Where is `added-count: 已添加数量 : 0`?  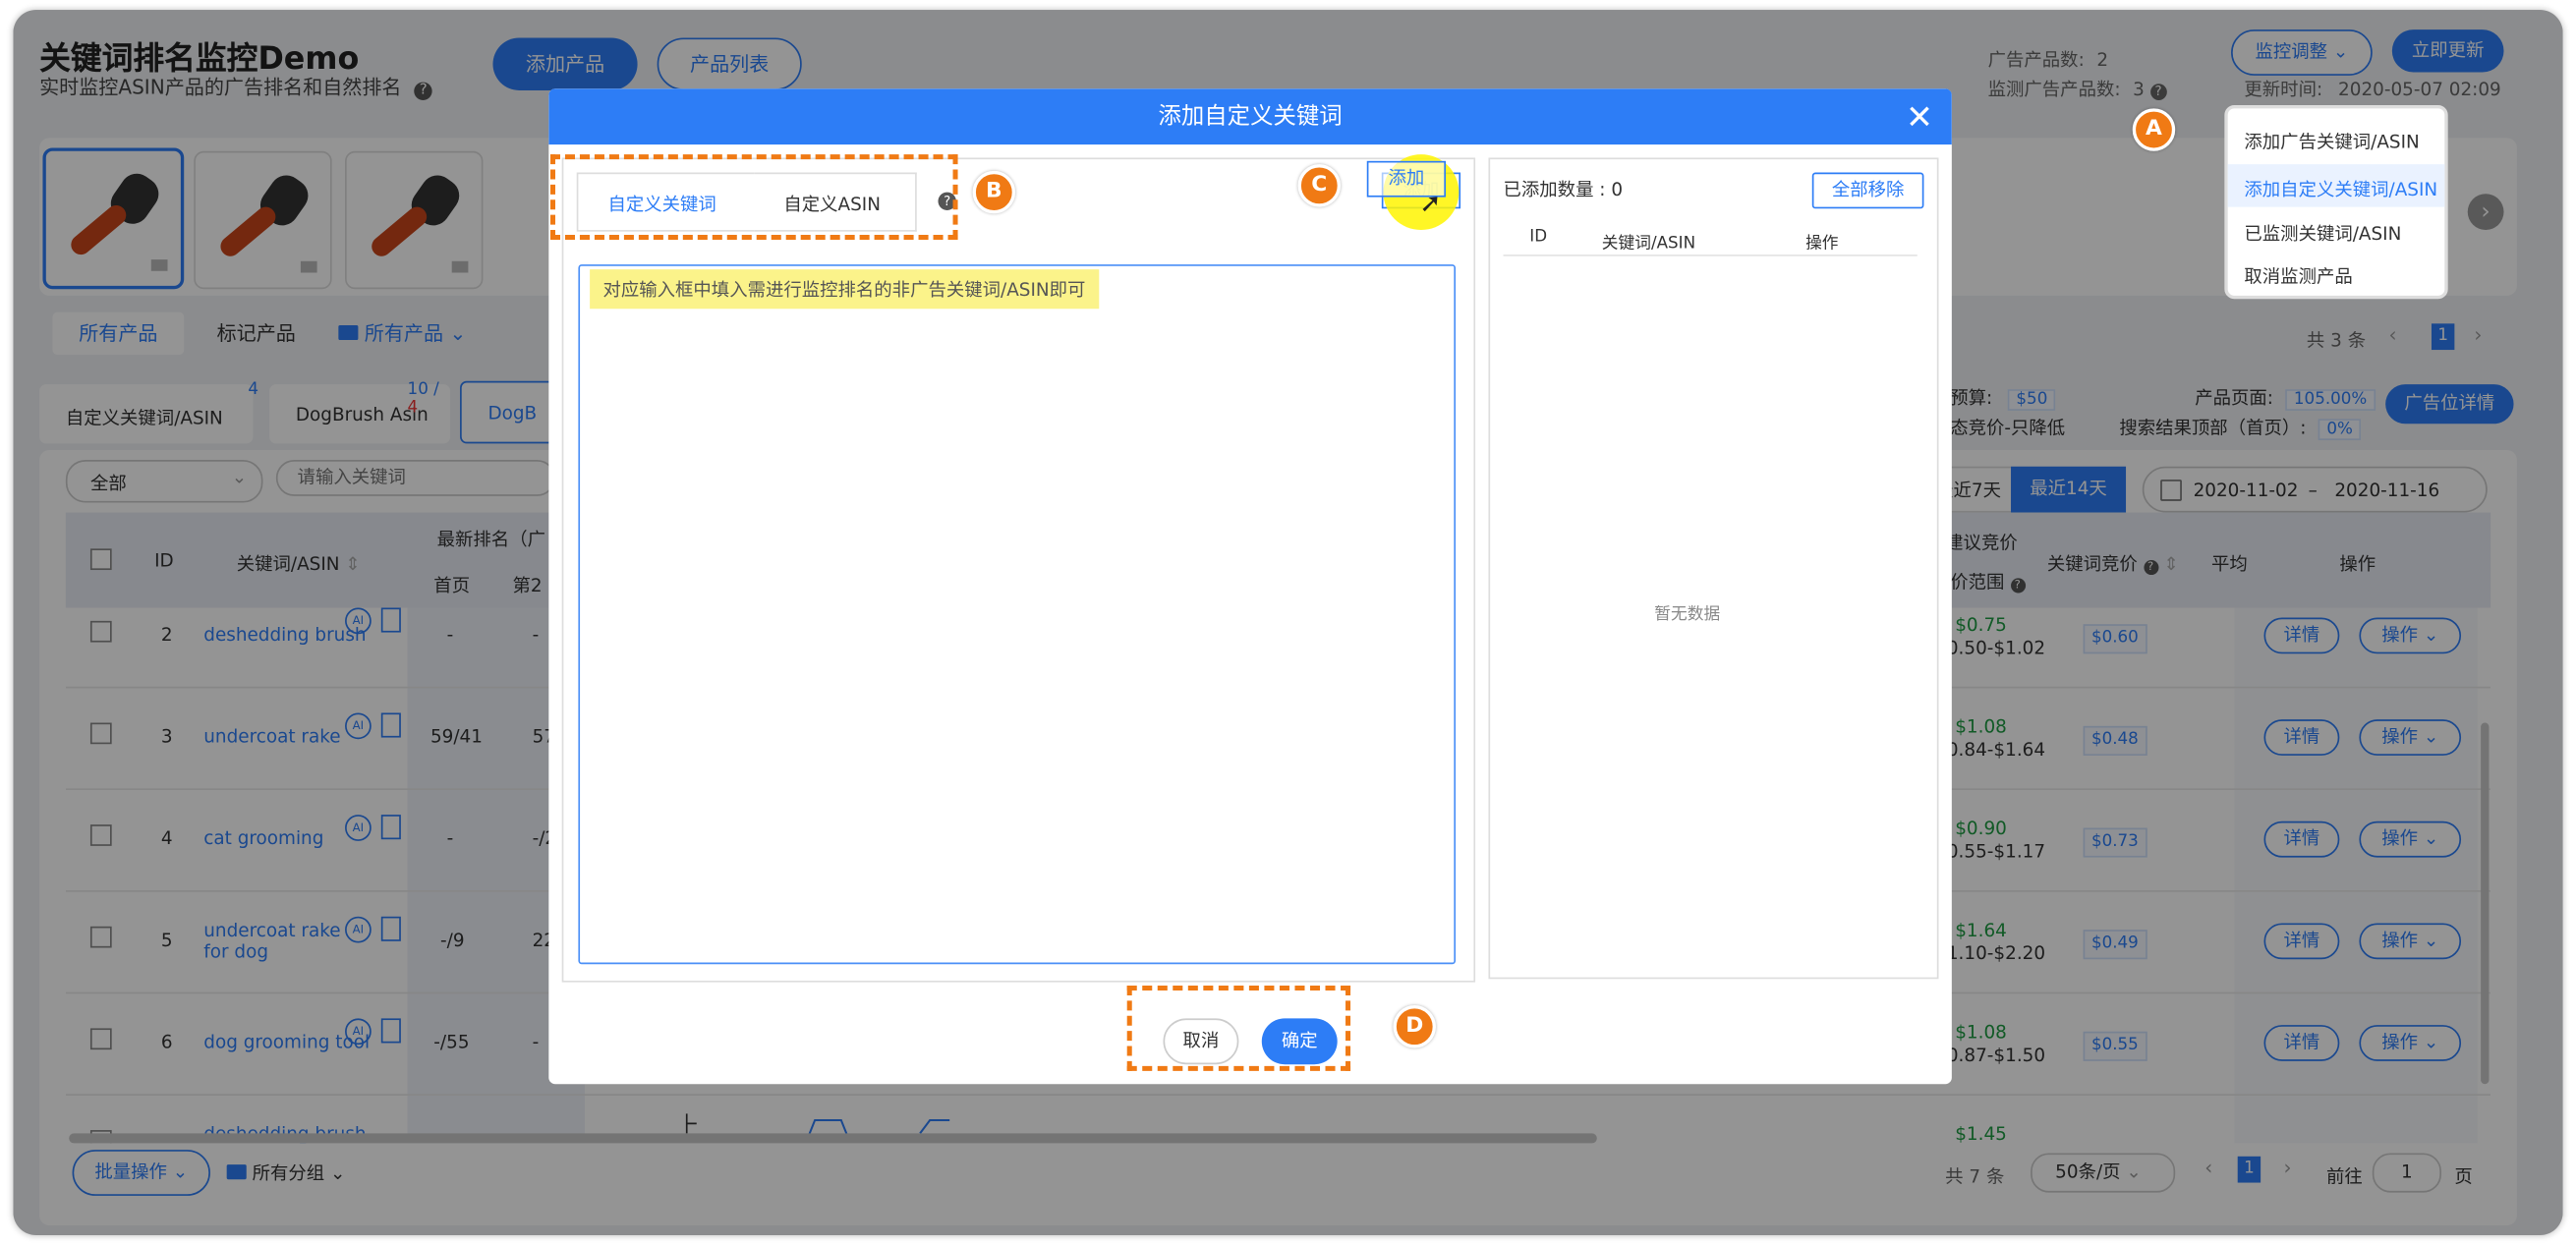
added-count: 已添加数量 : 0 is located at coordinates (1563, 189).